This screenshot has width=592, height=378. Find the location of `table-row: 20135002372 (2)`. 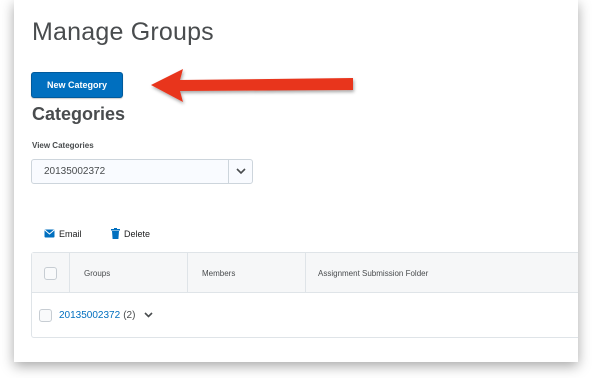

table-row: 20135002372 (2) is located at coordinates (305, 315).